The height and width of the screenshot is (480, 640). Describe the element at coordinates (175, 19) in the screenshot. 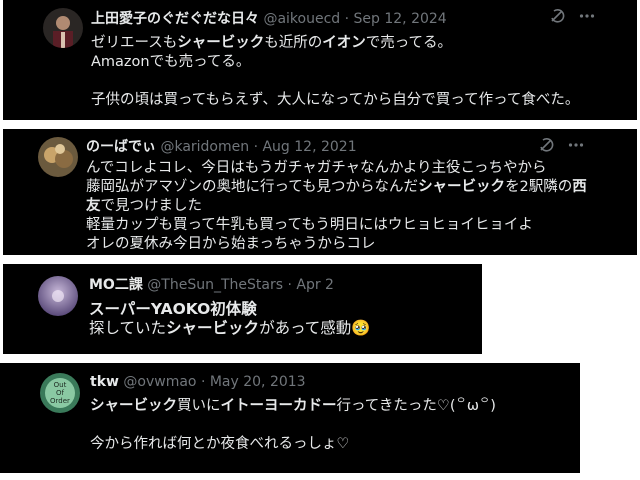

I see `display-name: 上田愛子のぐだぐだな日々` at that location.